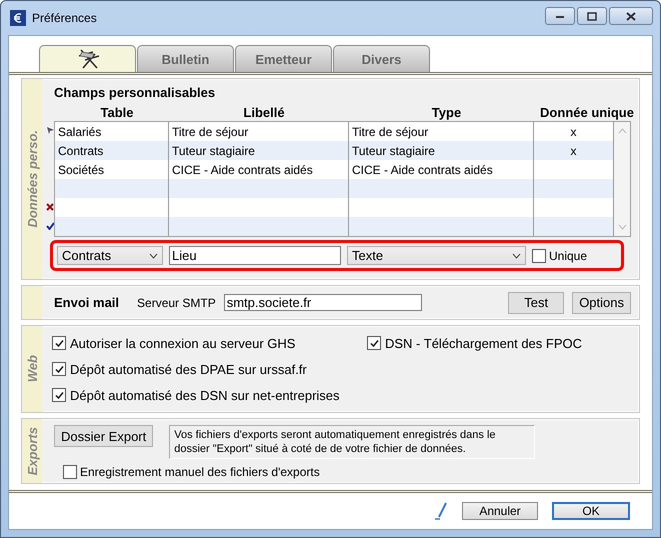 The height and width of the screenshot is (538, 661). I want to click on column-header: Donnée unique, so click(587, 112).